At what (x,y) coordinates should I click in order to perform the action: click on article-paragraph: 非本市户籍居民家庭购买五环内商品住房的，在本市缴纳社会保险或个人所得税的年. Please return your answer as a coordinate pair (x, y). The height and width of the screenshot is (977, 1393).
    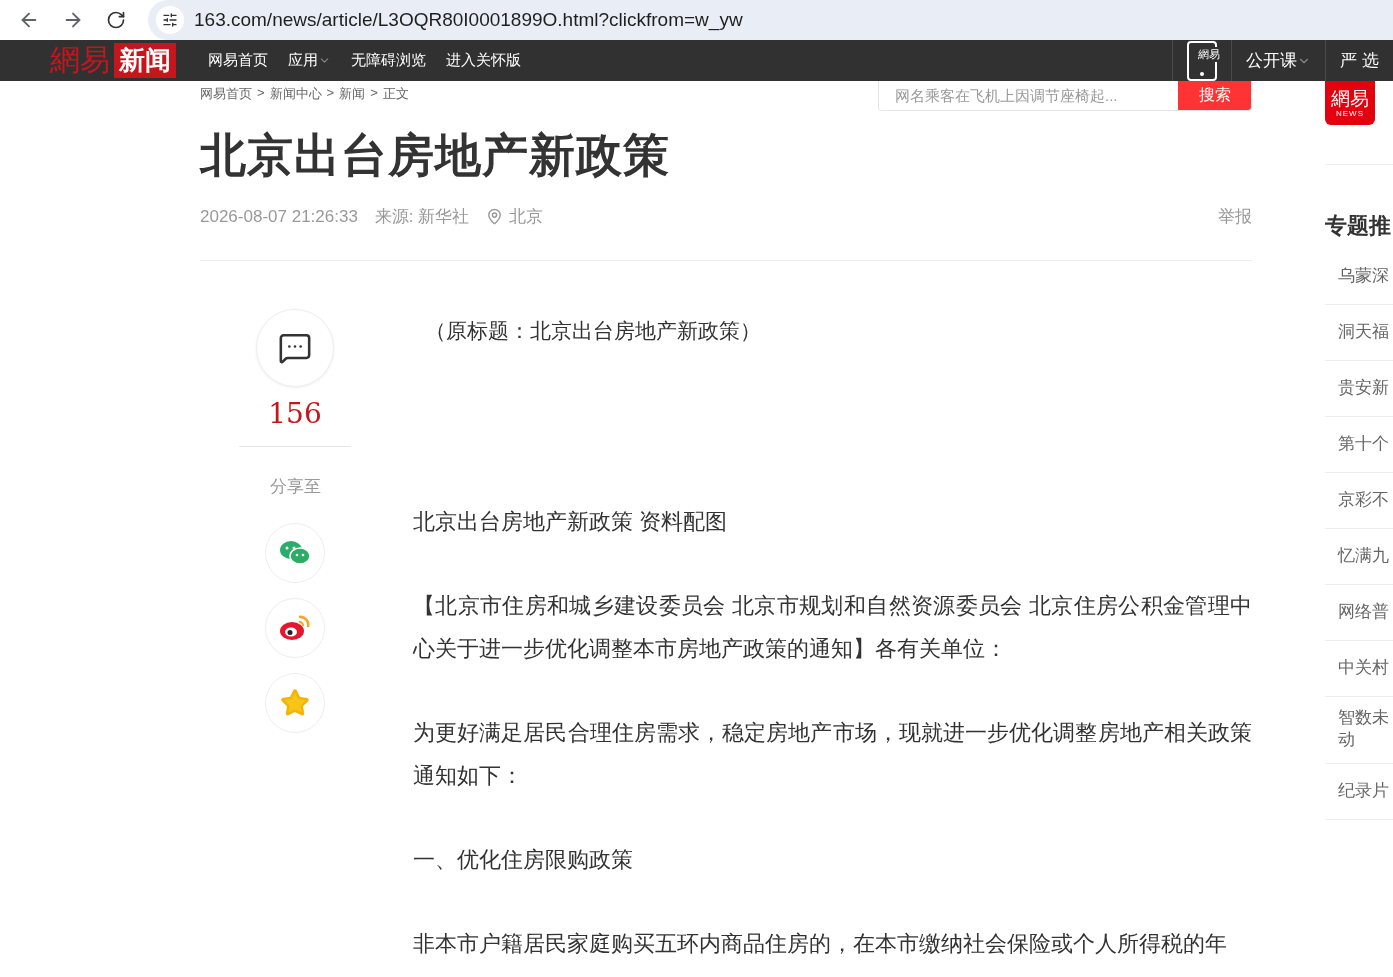
    Looking at the image, I should click on (820, 944).